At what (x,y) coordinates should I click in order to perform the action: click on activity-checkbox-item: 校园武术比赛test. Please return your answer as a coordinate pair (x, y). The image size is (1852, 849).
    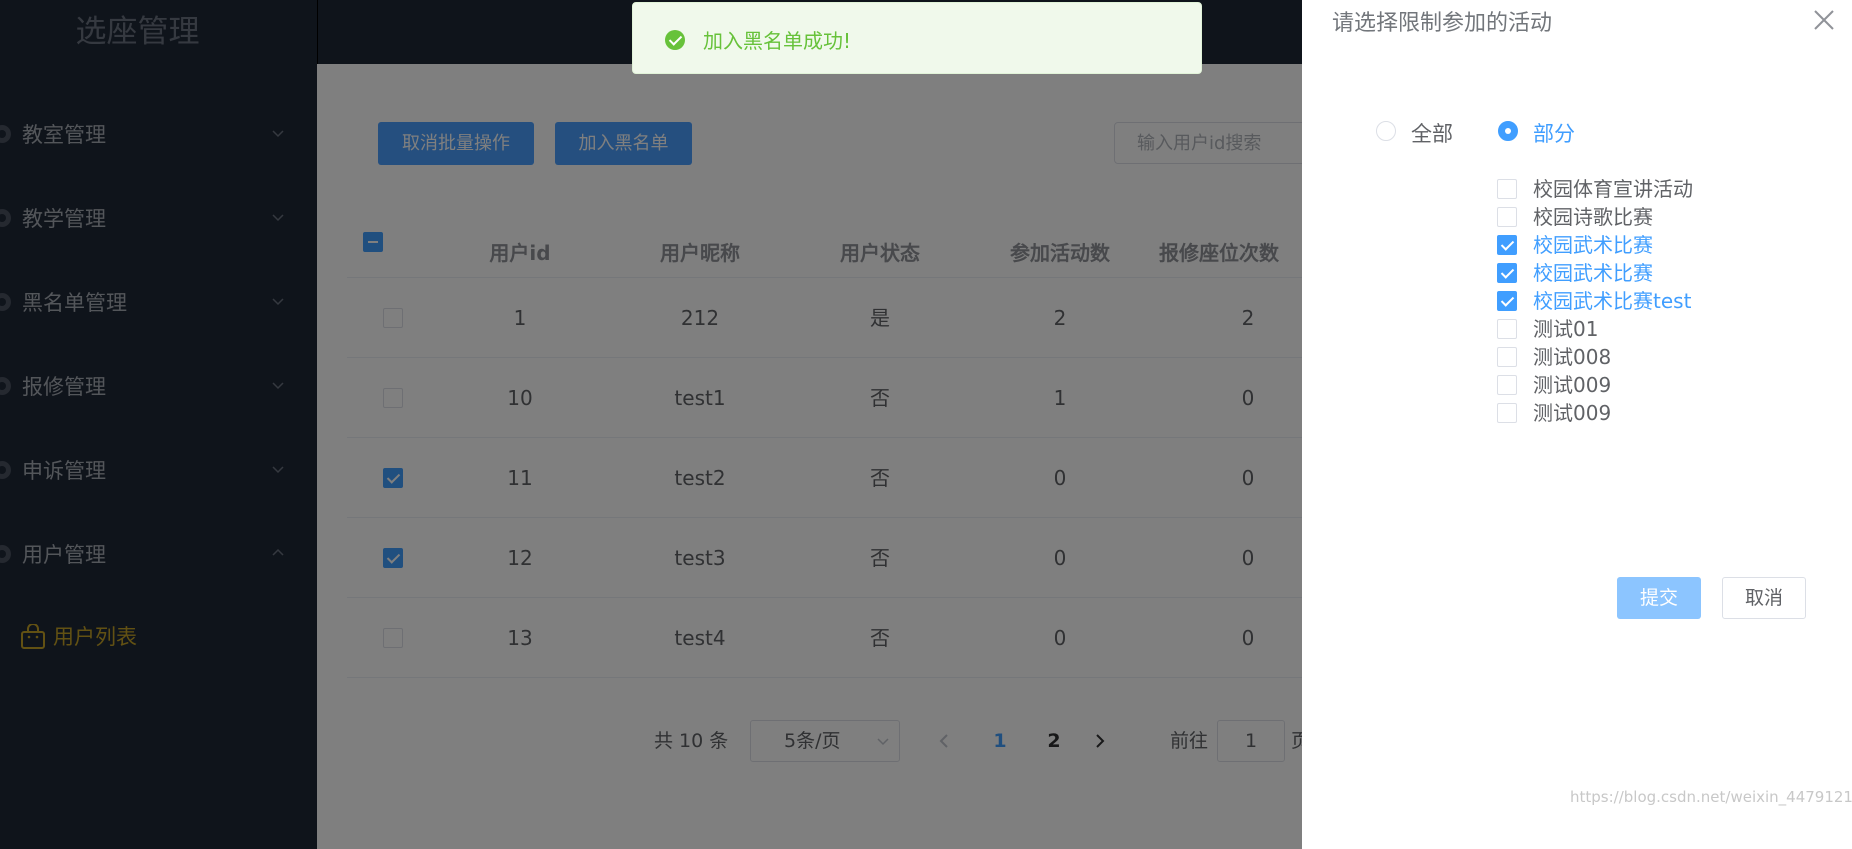
    Looking at the image, I should click on (1647, 301).